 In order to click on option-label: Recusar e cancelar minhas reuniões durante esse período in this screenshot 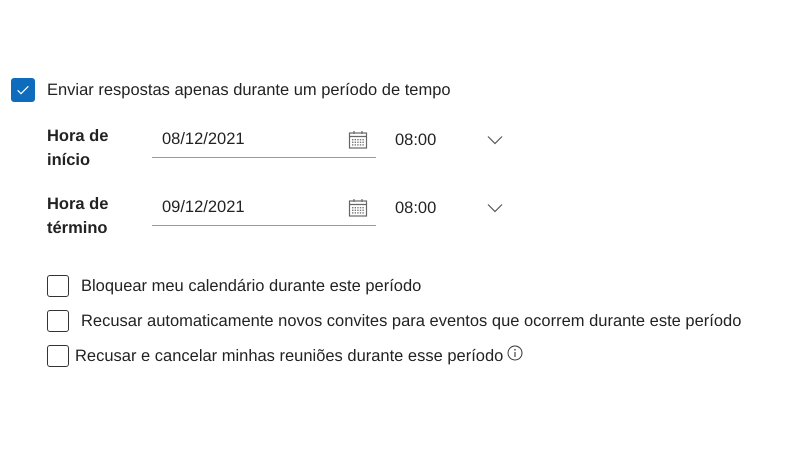, I will do `click(289, 356)`.